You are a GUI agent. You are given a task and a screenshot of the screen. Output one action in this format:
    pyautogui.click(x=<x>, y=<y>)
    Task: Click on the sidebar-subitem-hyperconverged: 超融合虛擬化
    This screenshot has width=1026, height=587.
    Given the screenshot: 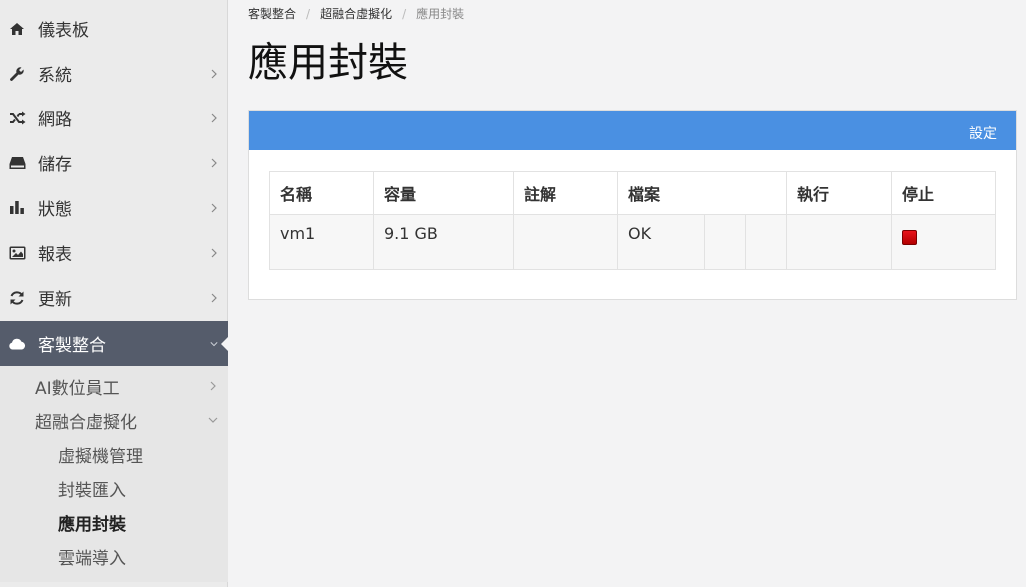 What is the action you would take?
    pyautogui.click(x=127, y=420)
    